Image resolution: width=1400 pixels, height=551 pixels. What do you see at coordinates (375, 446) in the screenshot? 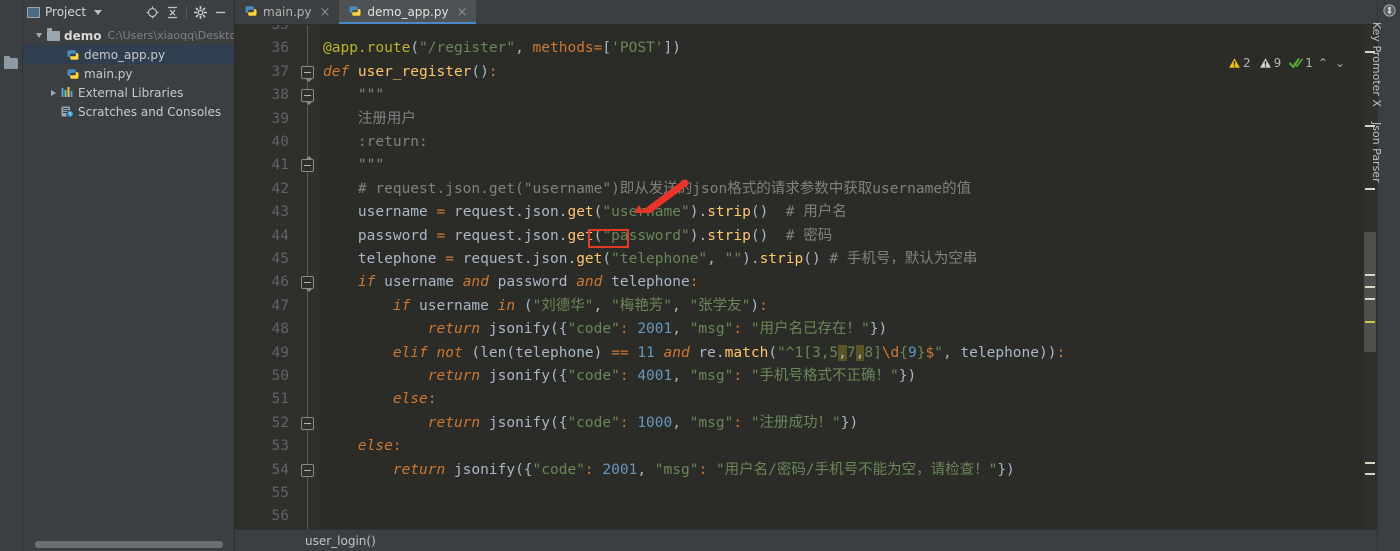
I see `code-token: else` at bounding box center [375, 446].